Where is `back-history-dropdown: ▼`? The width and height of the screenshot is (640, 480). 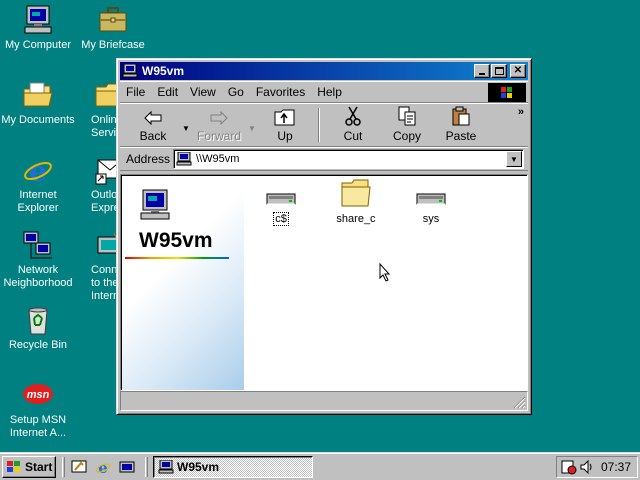 back-history-dropdown: ▼ is located at coordinates (186, 125).